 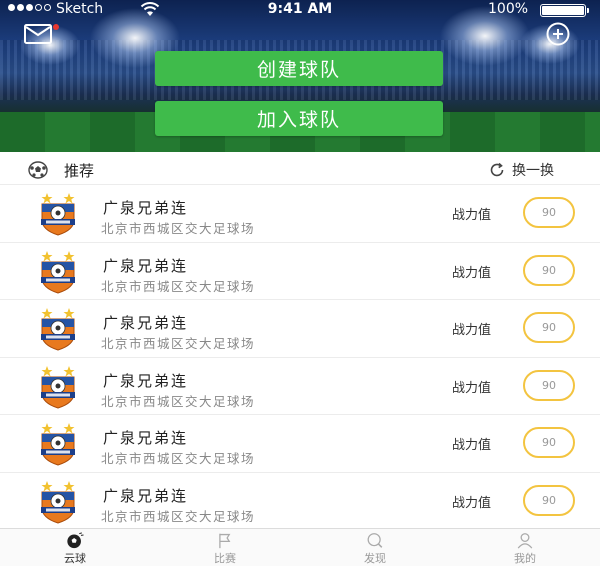 What do you see at coordinates (56, 27) in the screenshot?
I see `unread-dot` at bounding box center [56, 27].